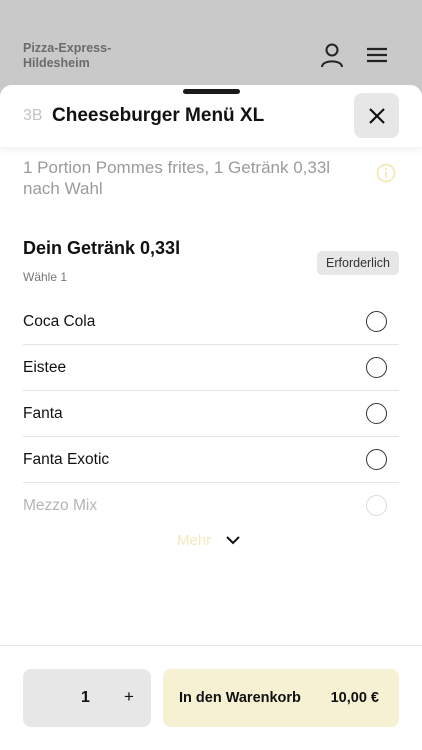 The height and width of the screenshot is (750, 422). Describe the element at coordinates (358, 263) in the screenshot. I see `required-badge: Erforderlich` at that location.